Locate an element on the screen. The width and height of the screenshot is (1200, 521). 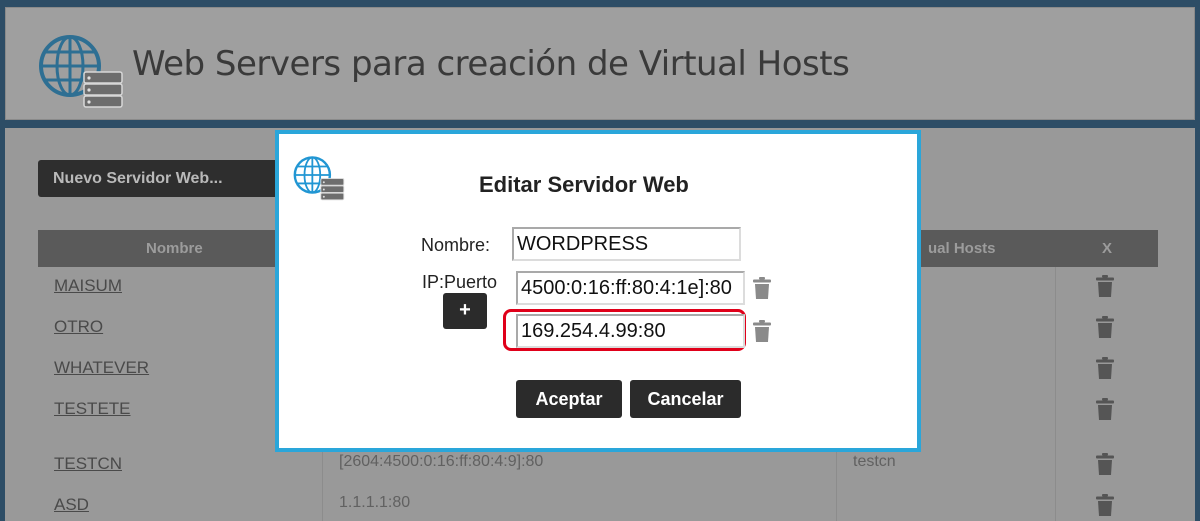
accept-button: Aceptar is located at coordinates (569, 399).